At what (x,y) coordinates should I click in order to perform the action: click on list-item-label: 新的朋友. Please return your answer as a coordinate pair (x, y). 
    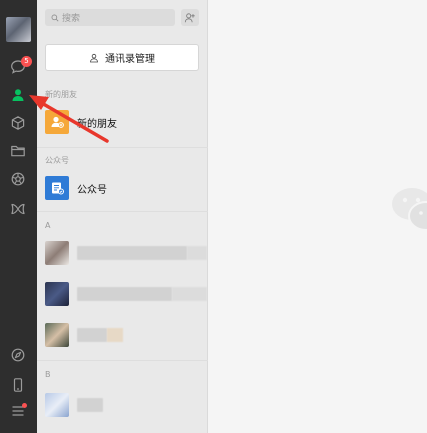
    Looking at the image, I should click on (97, 124).